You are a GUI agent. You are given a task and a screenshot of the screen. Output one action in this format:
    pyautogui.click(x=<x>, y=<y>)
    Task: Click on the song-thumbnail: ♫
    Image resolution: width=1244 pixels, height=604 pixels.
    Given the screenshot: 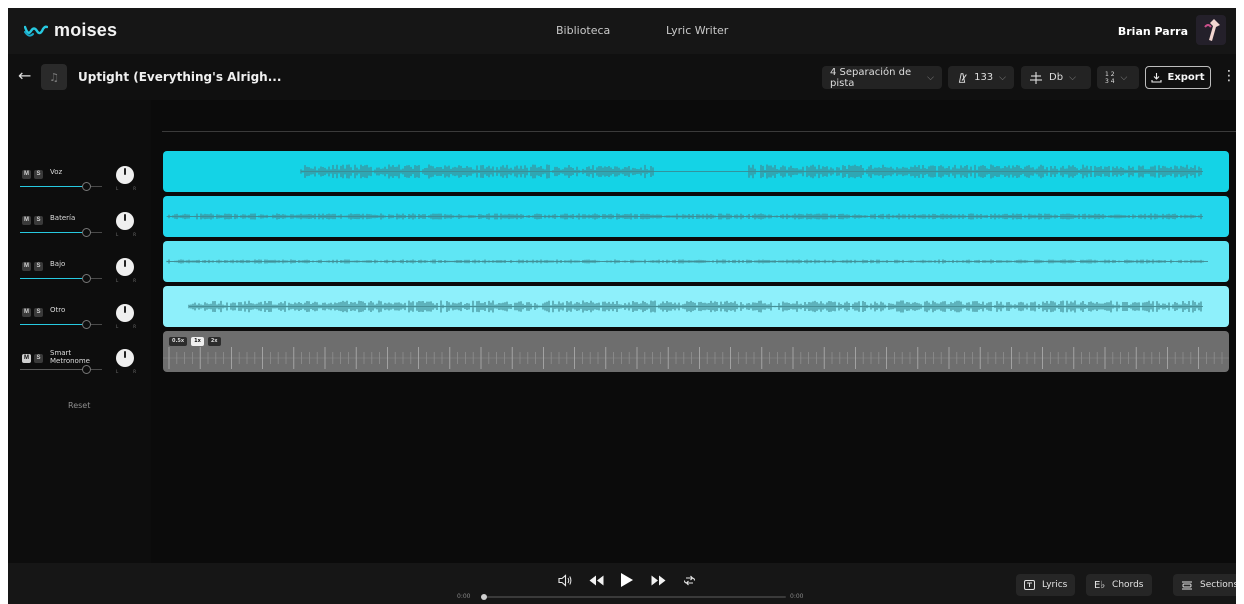 What is the action you would take?
    pyautogui.click(x=54, y=77)
    